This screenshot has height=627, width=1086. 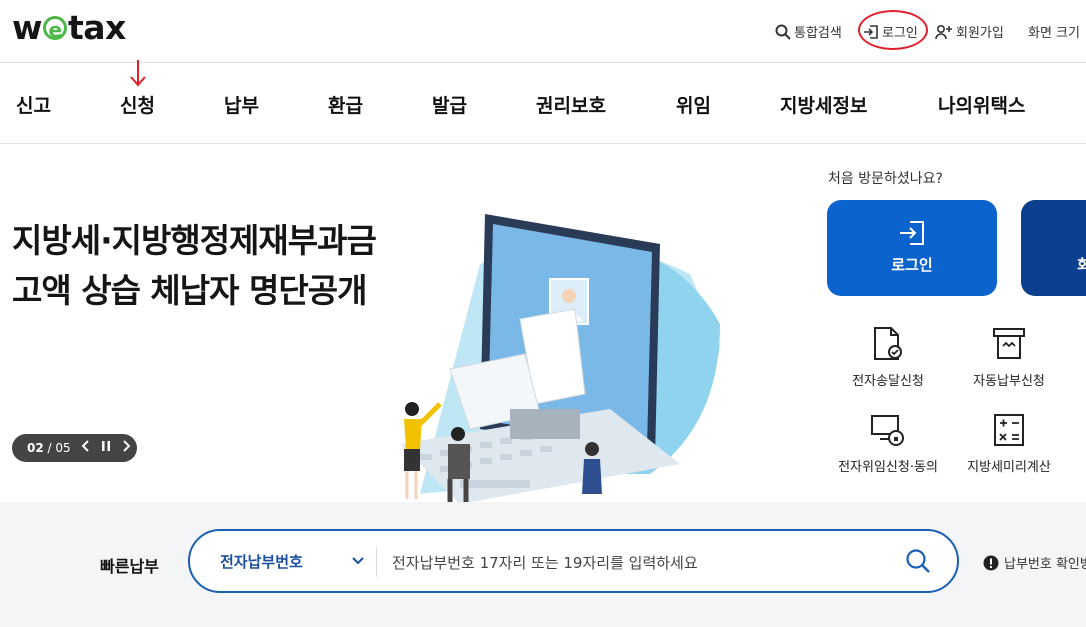 I want to click on info-icon, so click(x=991, y=562).